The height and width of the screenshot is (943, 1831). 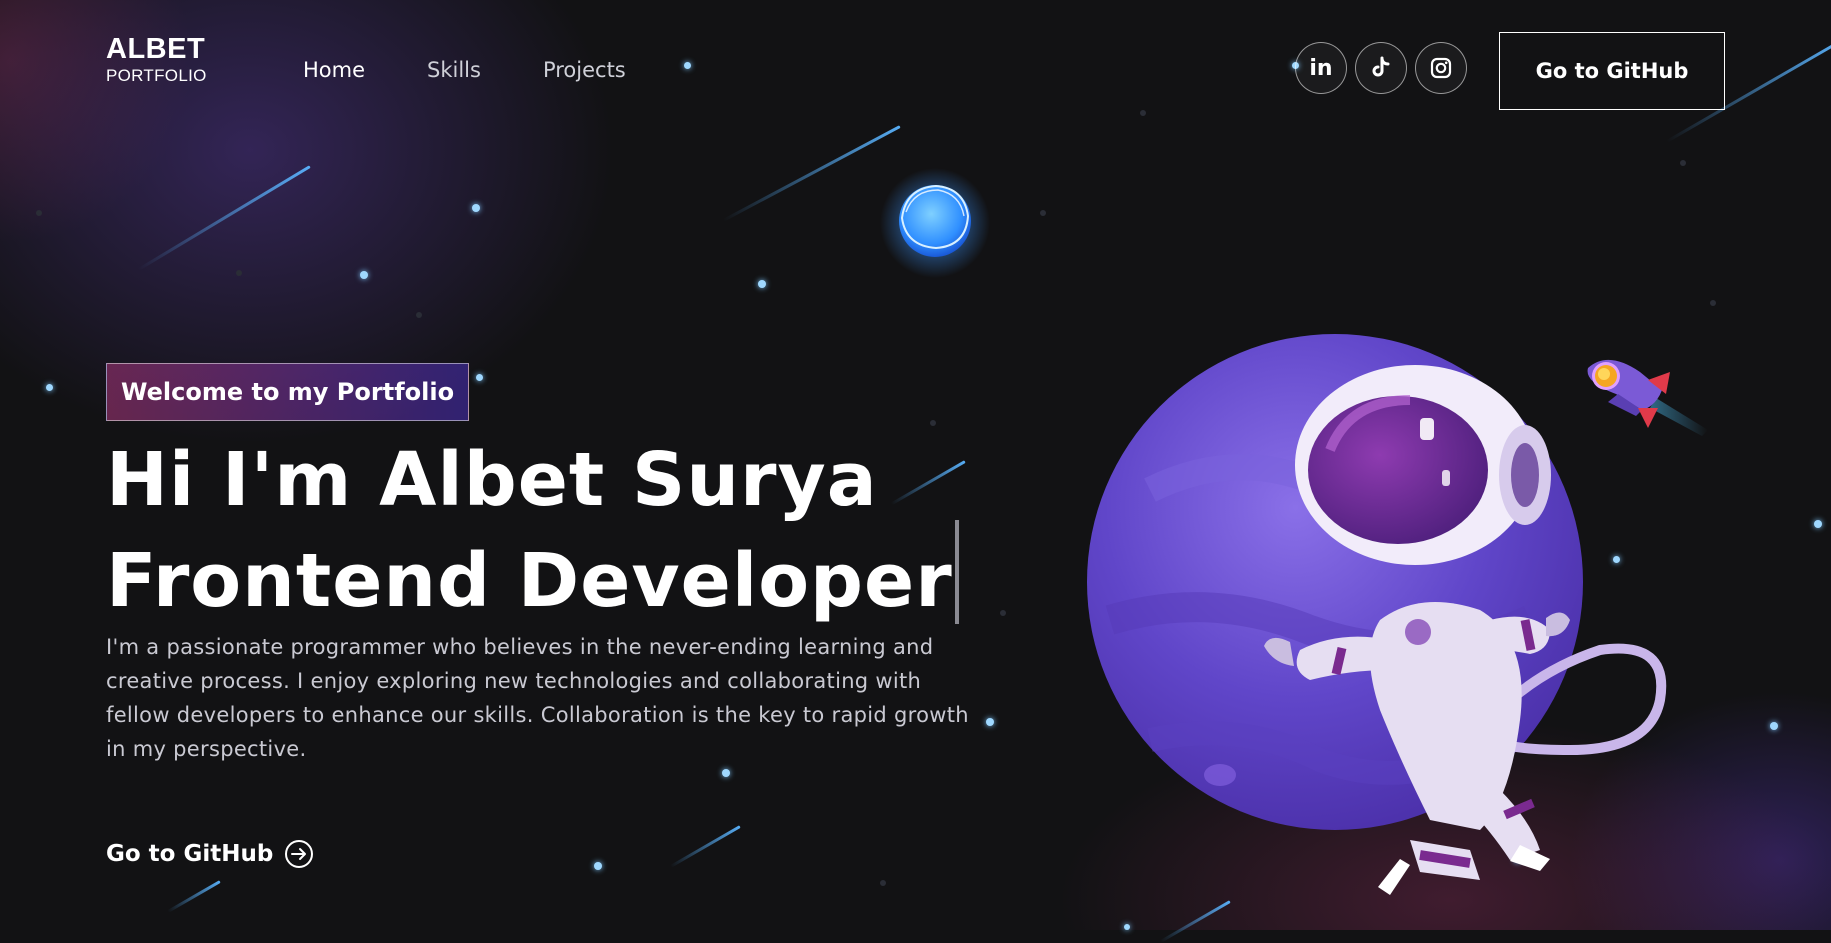 What do you see at coordinates (495, 70) in the screenshot?
I see `main-nav: Home Skills Projects` at bounding box center [495, 70].